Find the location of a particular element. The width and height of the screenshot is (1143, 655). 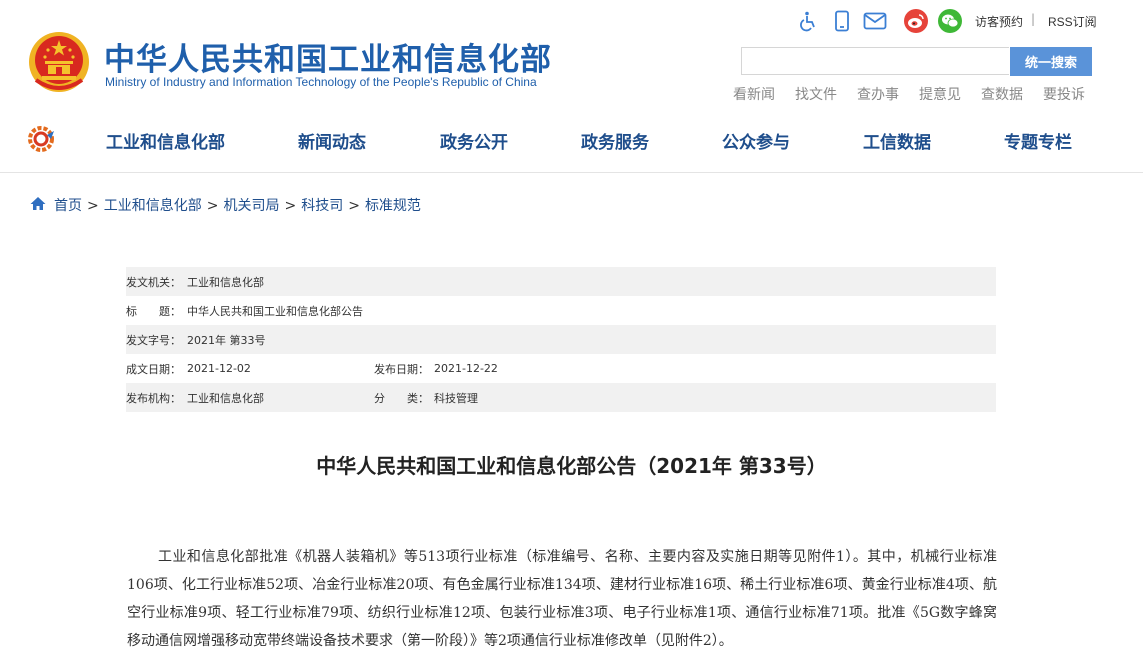

home-icon is located at coordinates (38, 203).